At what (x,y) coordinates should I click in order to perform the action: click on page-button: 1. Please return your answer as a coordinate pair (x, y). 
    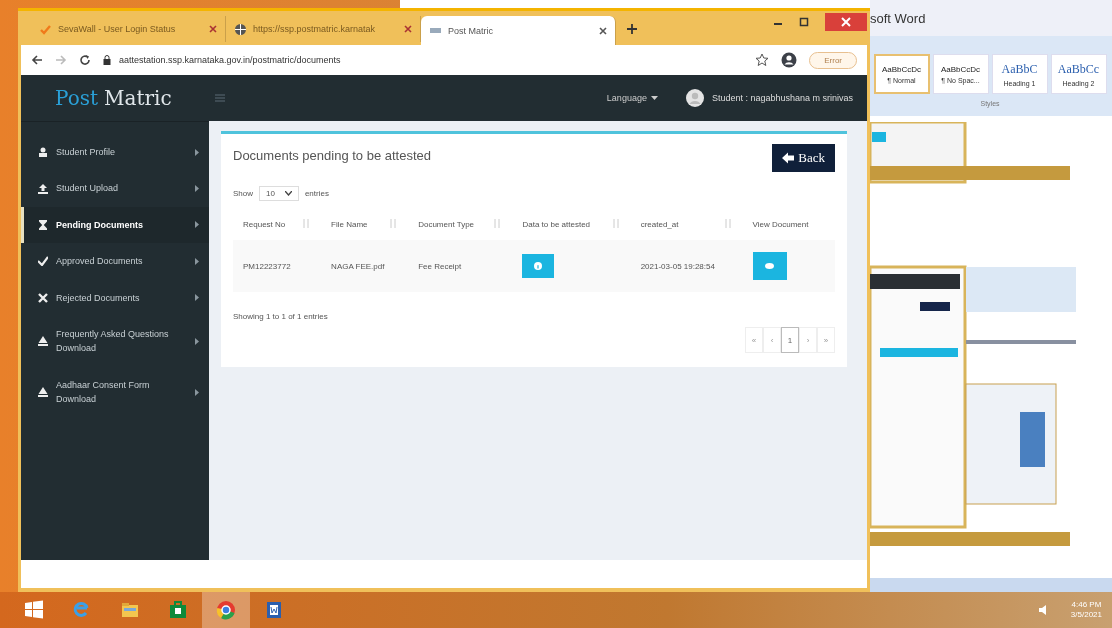
    Looking at the image, I should click on (790, 340).